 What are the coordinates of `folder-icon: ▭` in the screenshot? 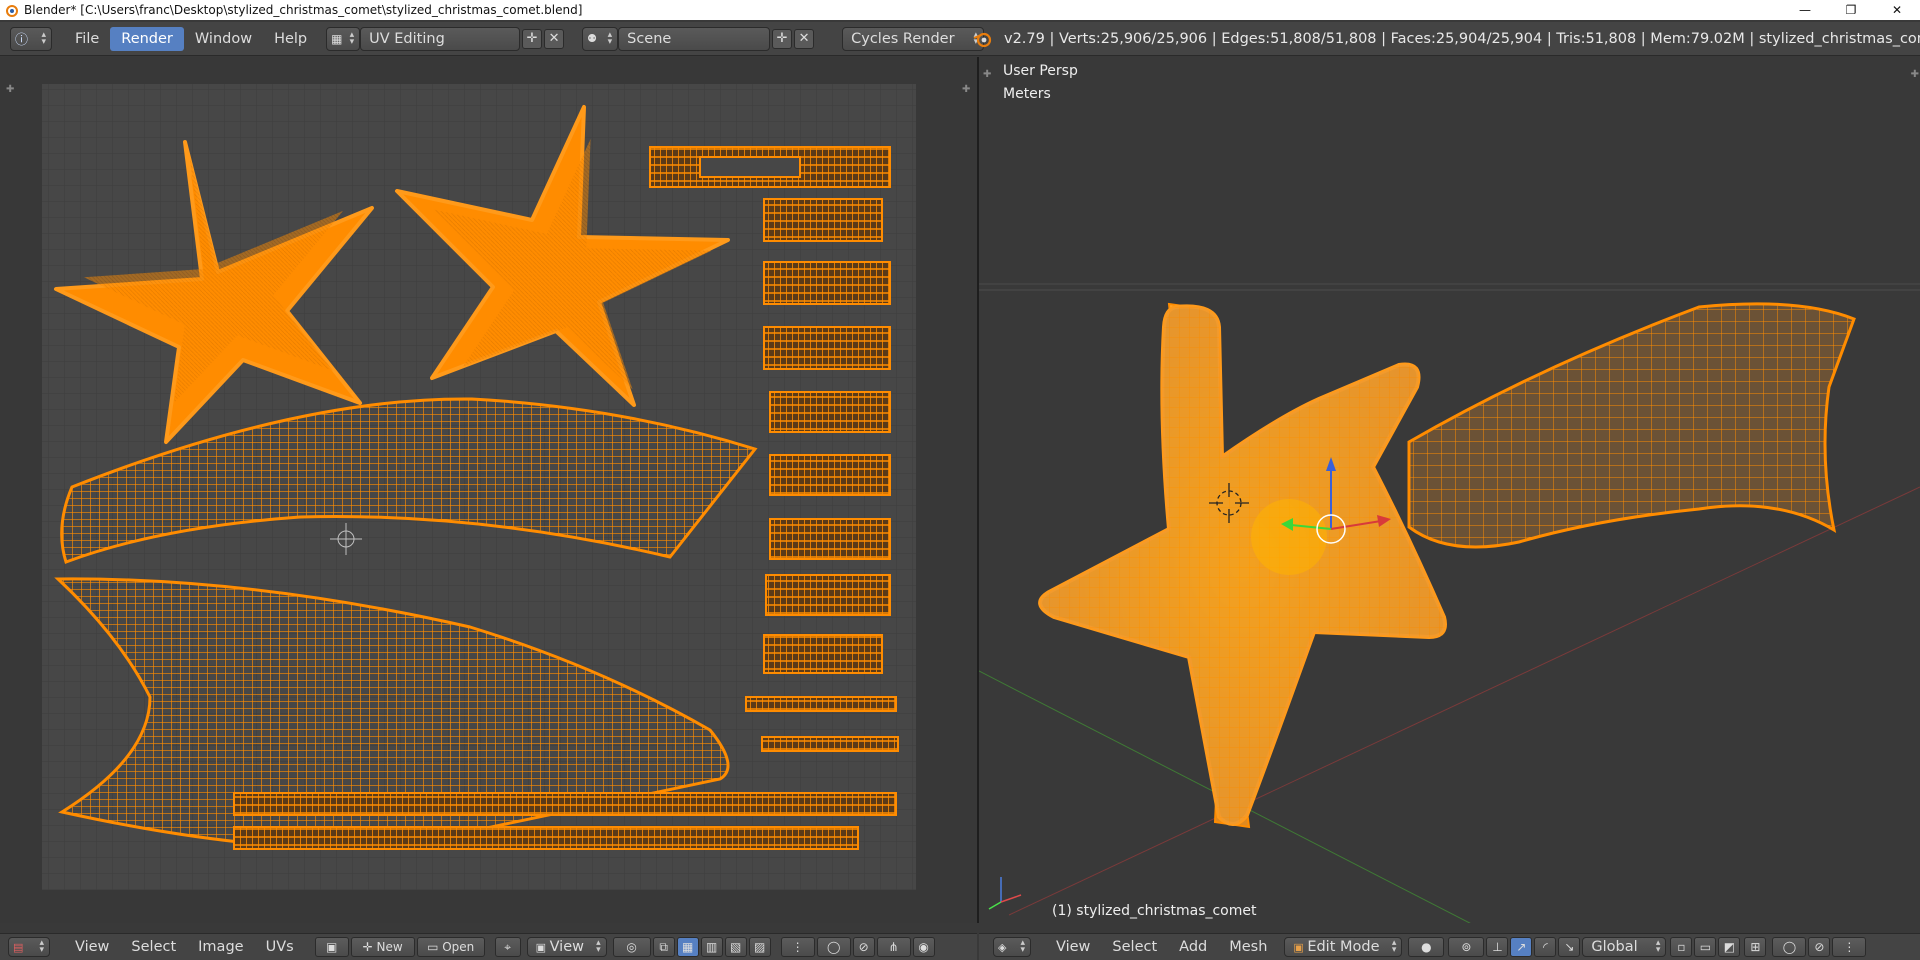 It's located at (435, 947).